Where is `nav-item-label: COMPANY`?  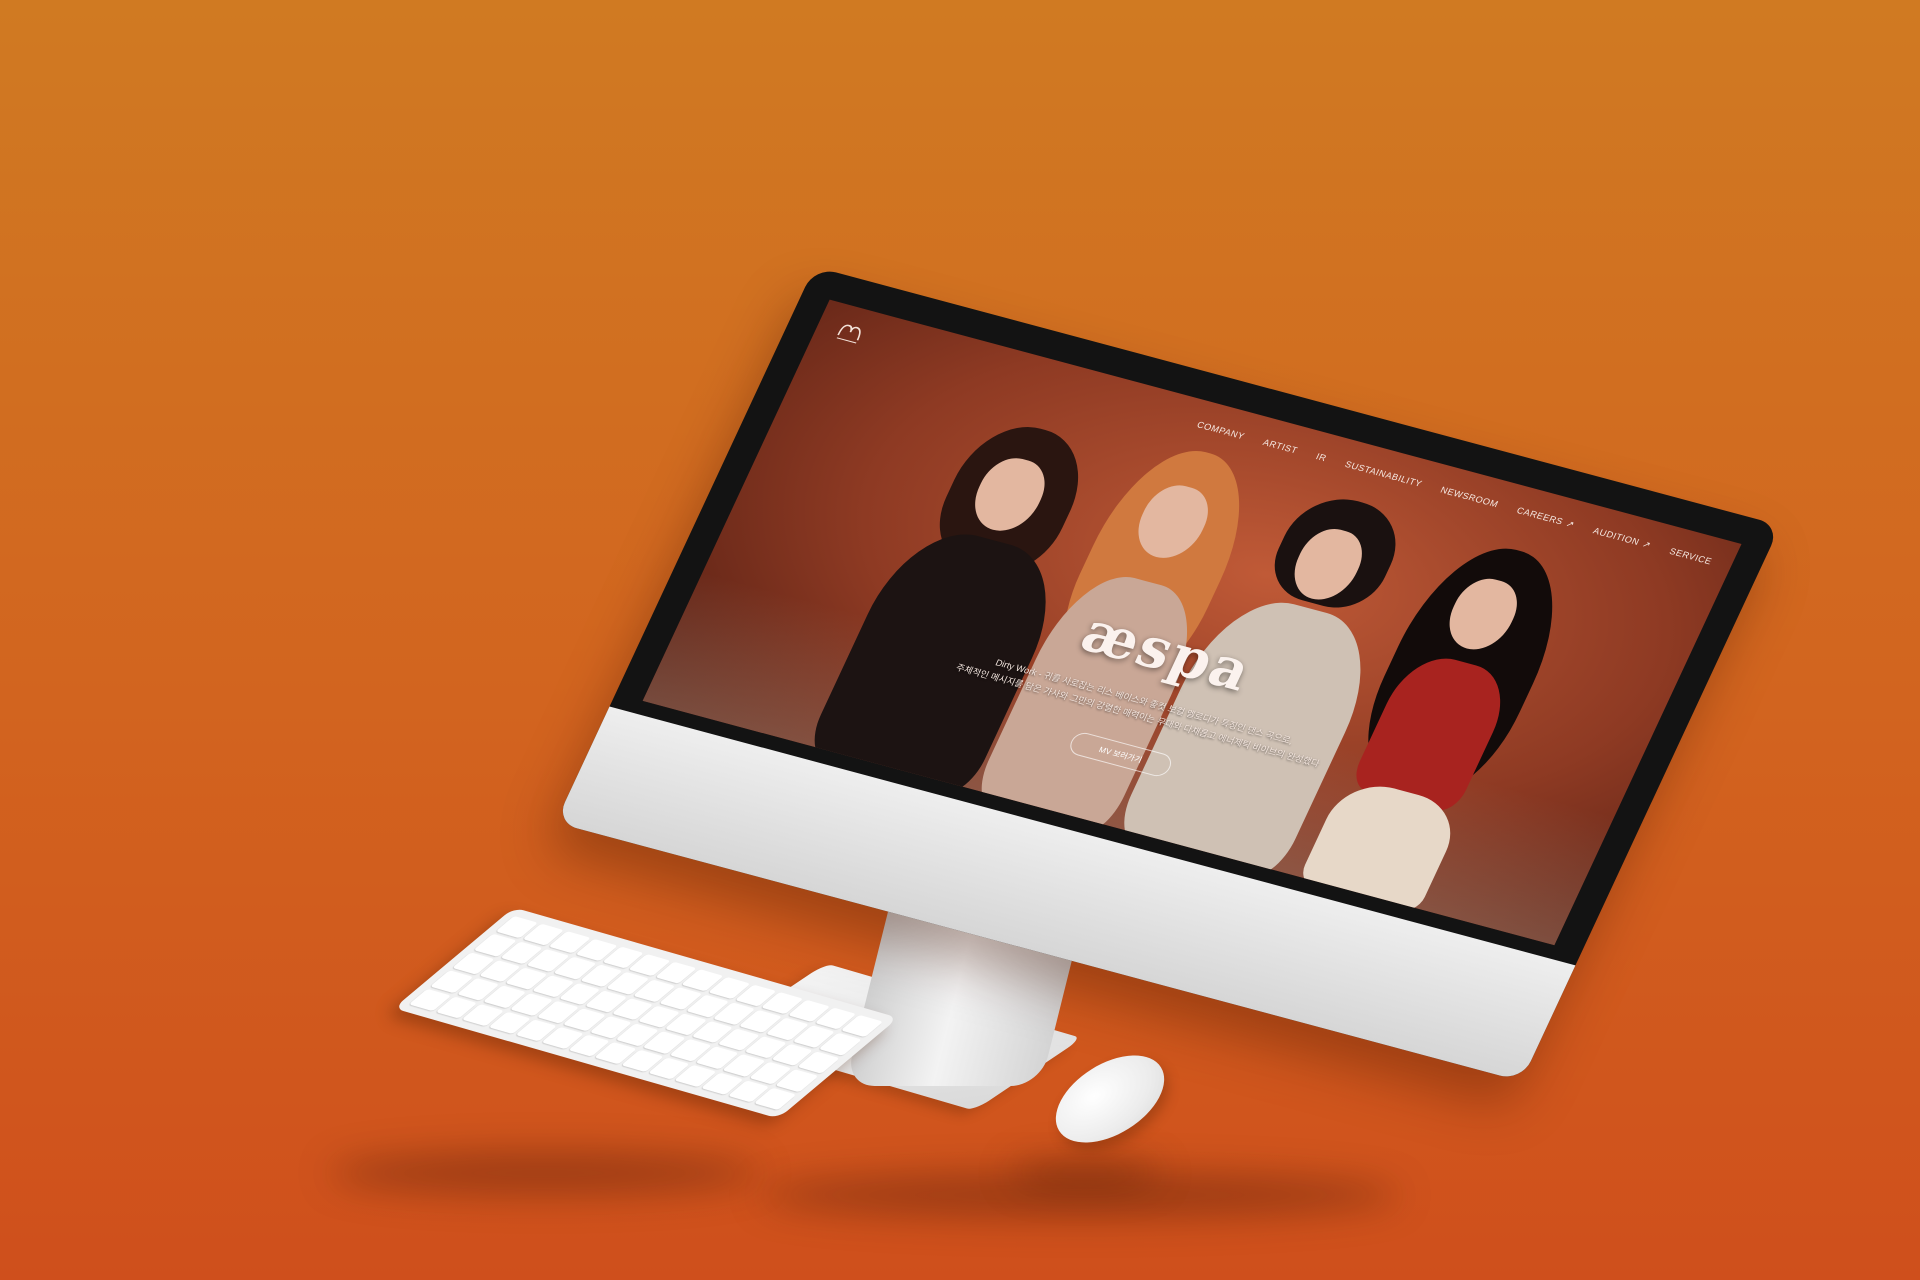 nav-item-label: COMPANY is located at coordinates (1221, 430).